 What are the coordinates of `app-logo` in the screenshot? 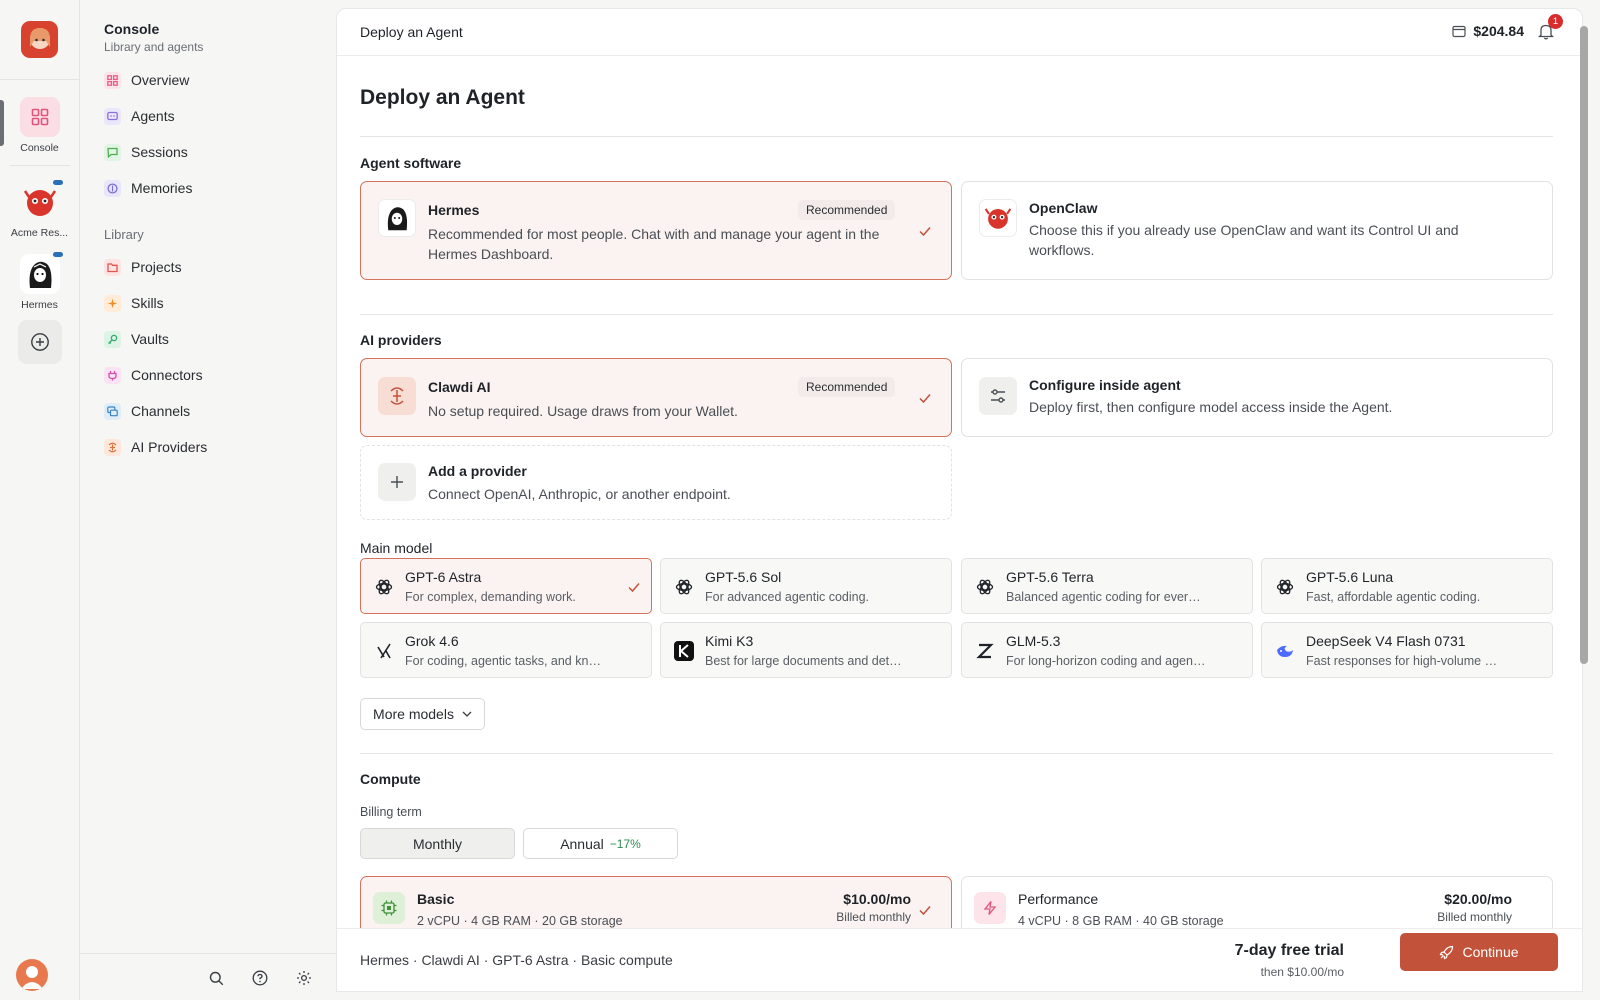 It's located at (39, 39).